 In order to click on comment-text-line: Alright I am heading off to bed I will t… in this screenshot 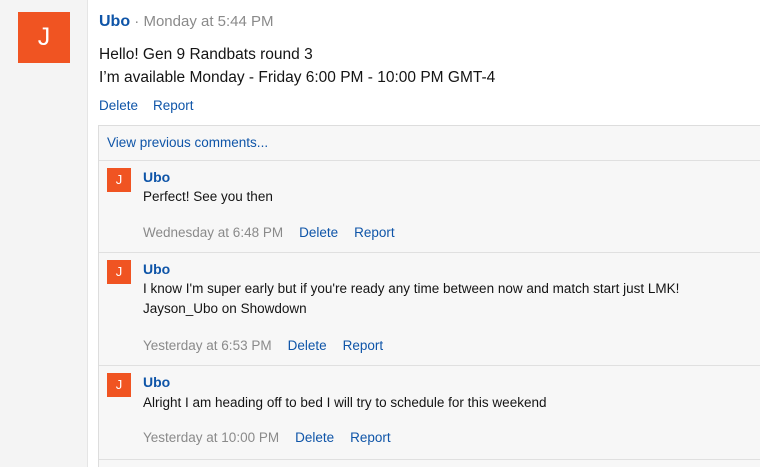, I will do `click(345, 402)`.